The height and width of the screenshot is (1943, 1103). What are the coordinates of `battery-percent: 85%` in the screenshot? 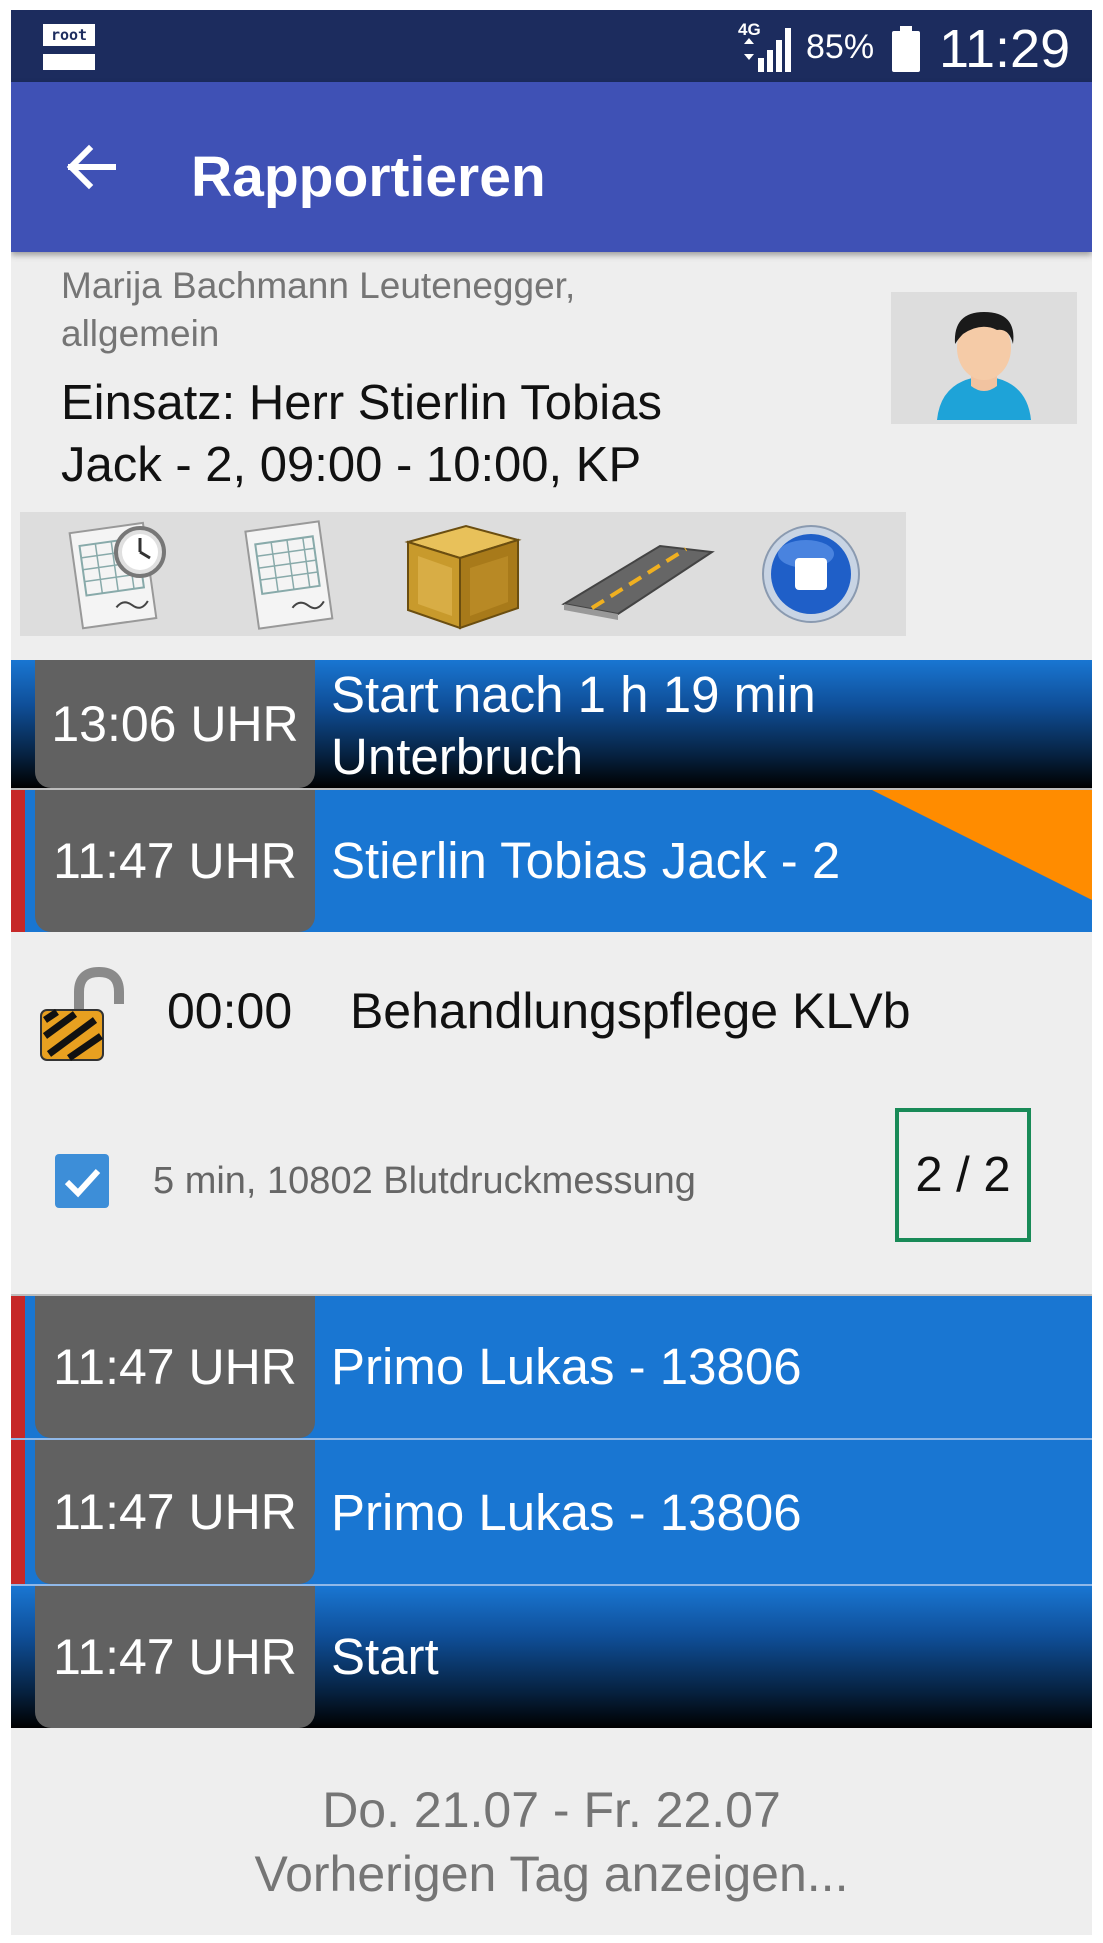 It's located at (840, 47).